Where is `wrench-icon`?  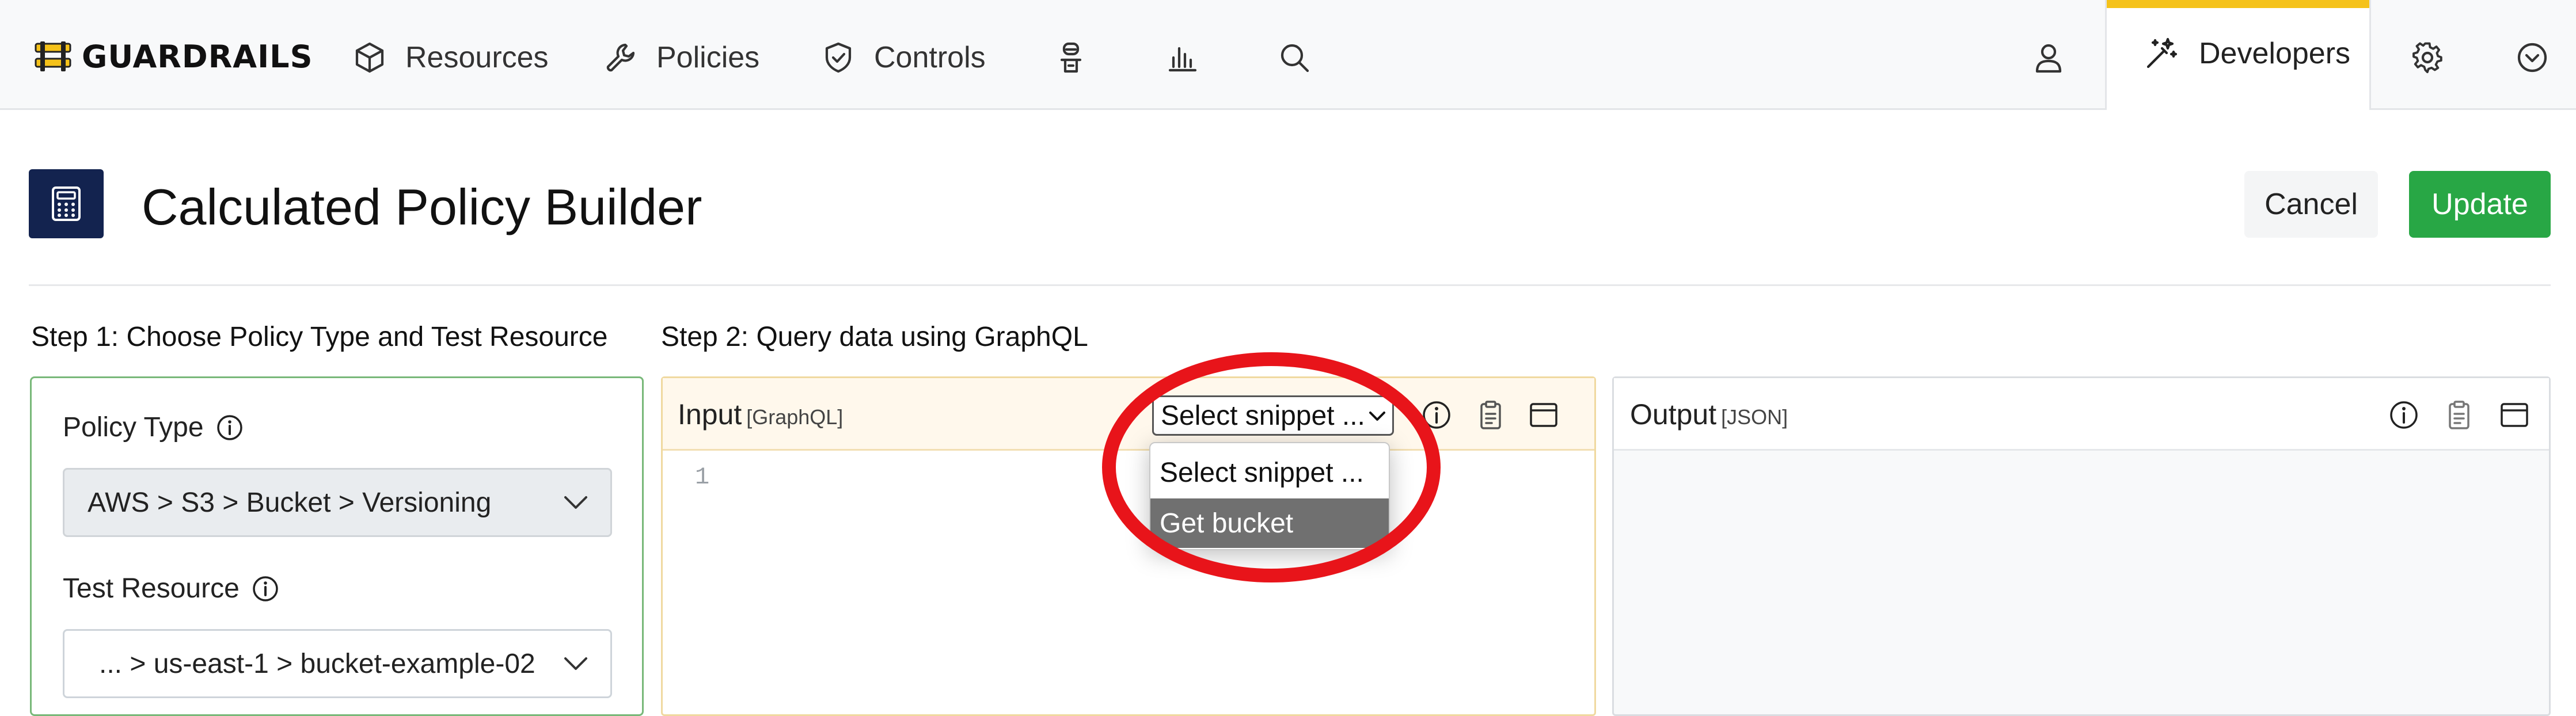
wrench-icon is located at coordinates (621, 58).